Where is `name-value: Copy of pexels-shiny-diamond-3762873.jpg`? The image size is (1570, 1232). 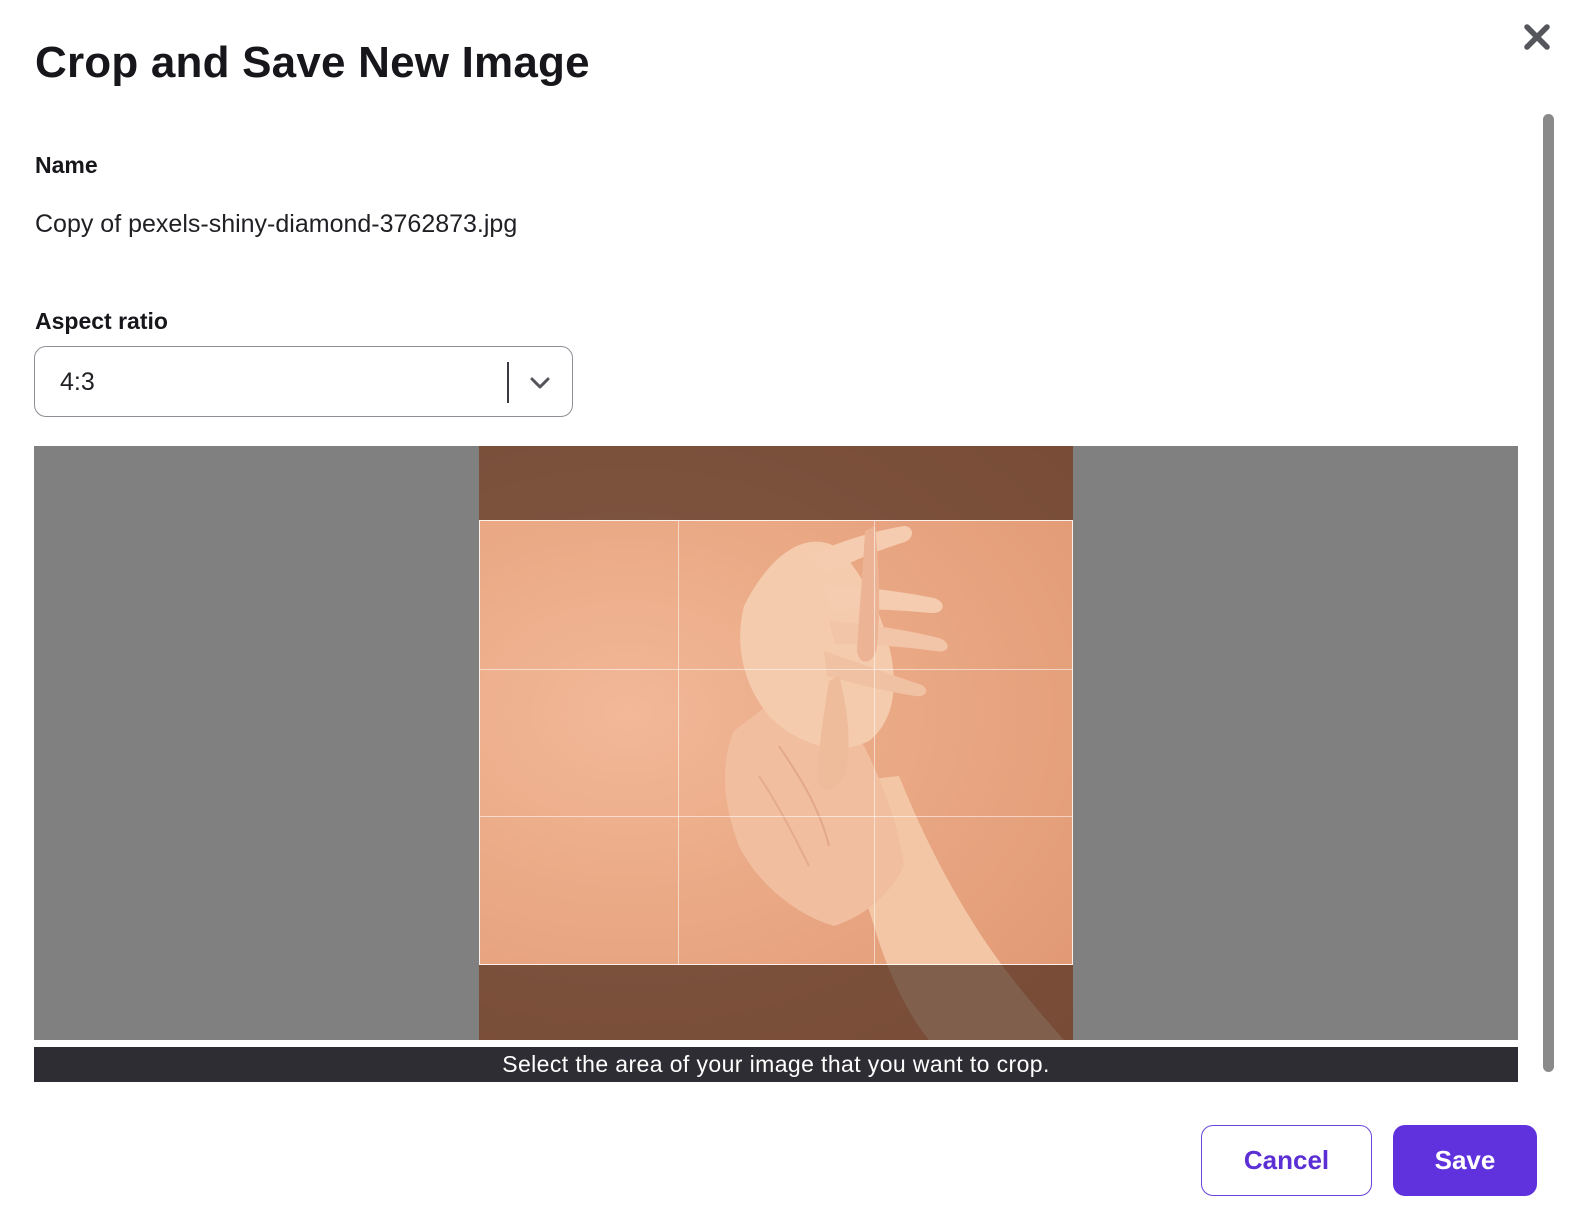
name-value: Copy of pexels-shiny-diamond-3762873.jpg is located at coordinates (276, 224).